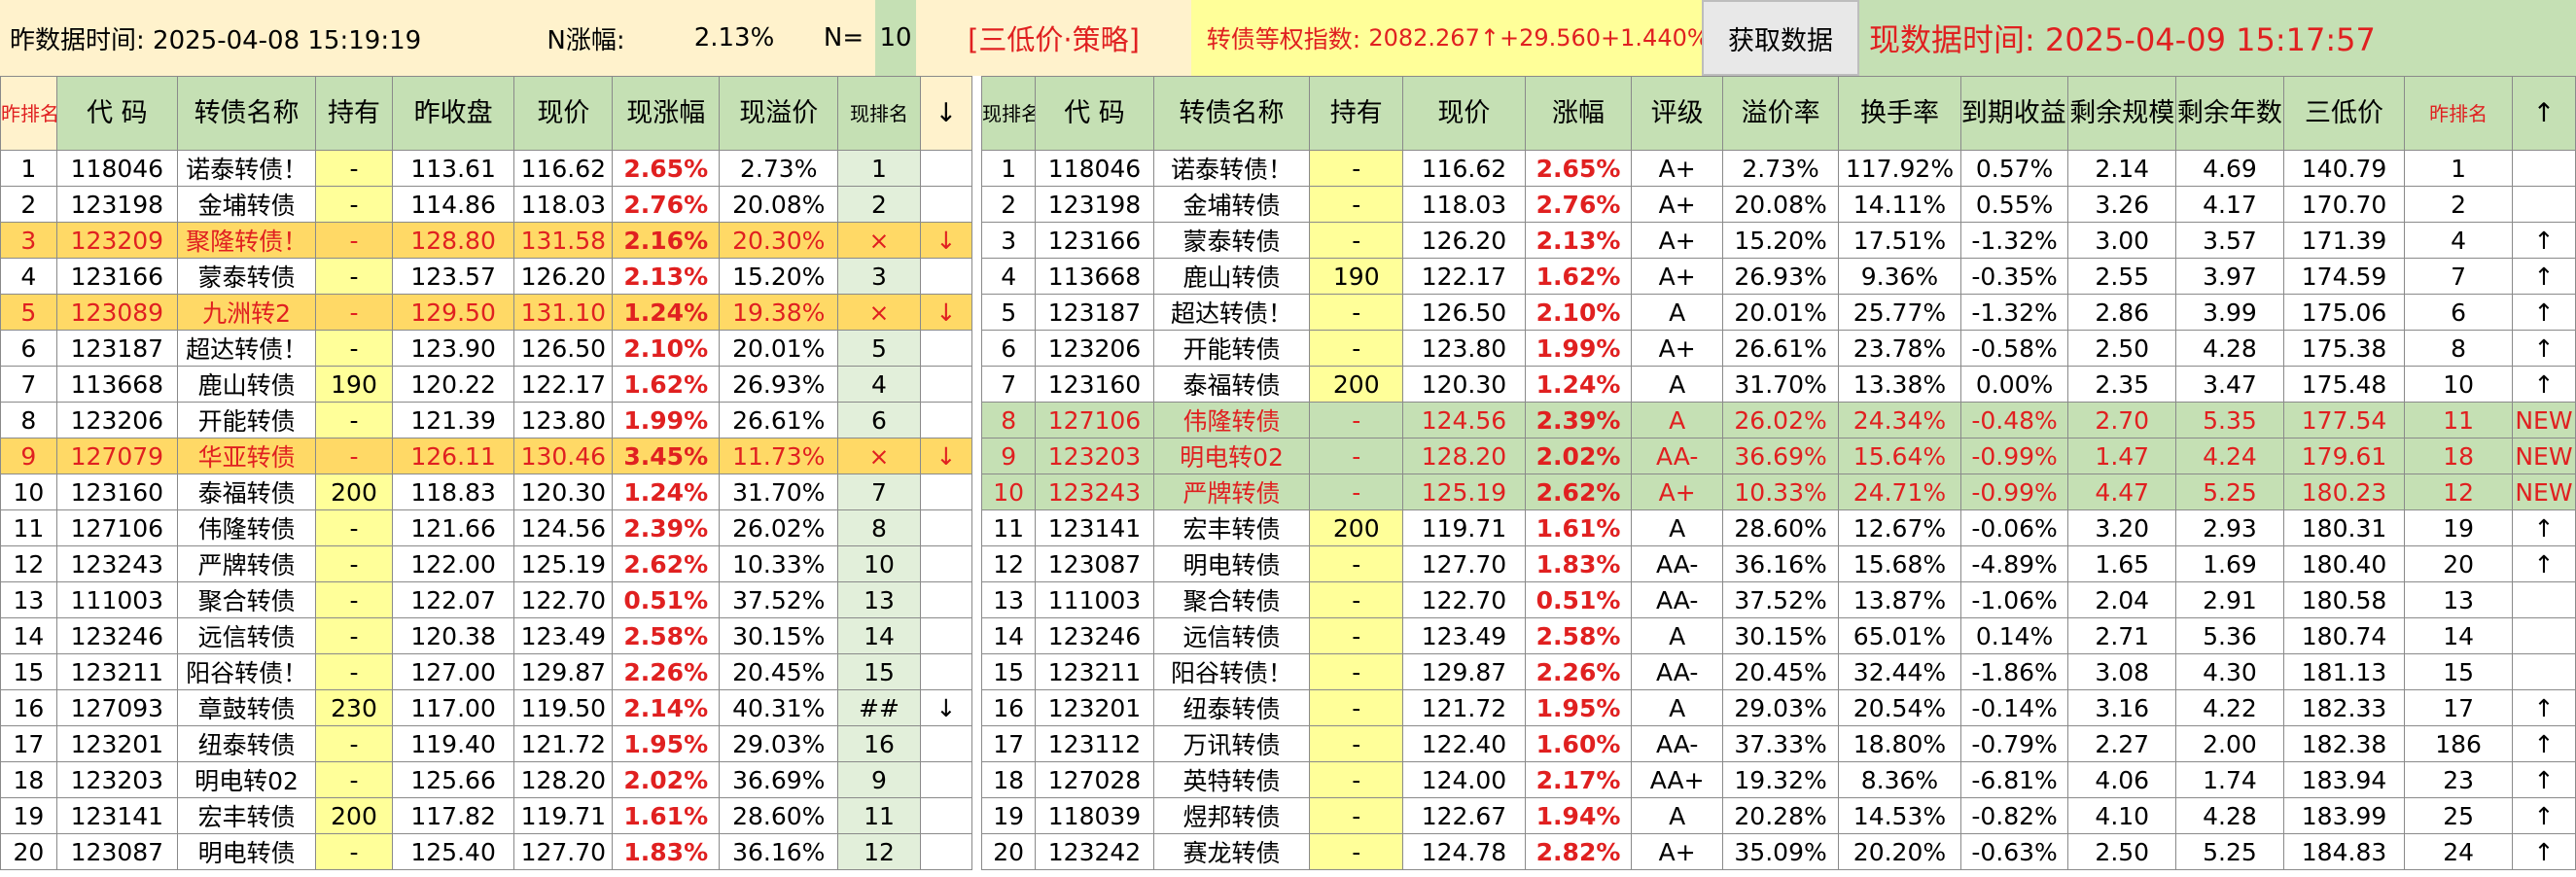  Describe the element at coordinates (247, 168) in the screenshot. I see `cell-name: 诺泰转债！` at that location.